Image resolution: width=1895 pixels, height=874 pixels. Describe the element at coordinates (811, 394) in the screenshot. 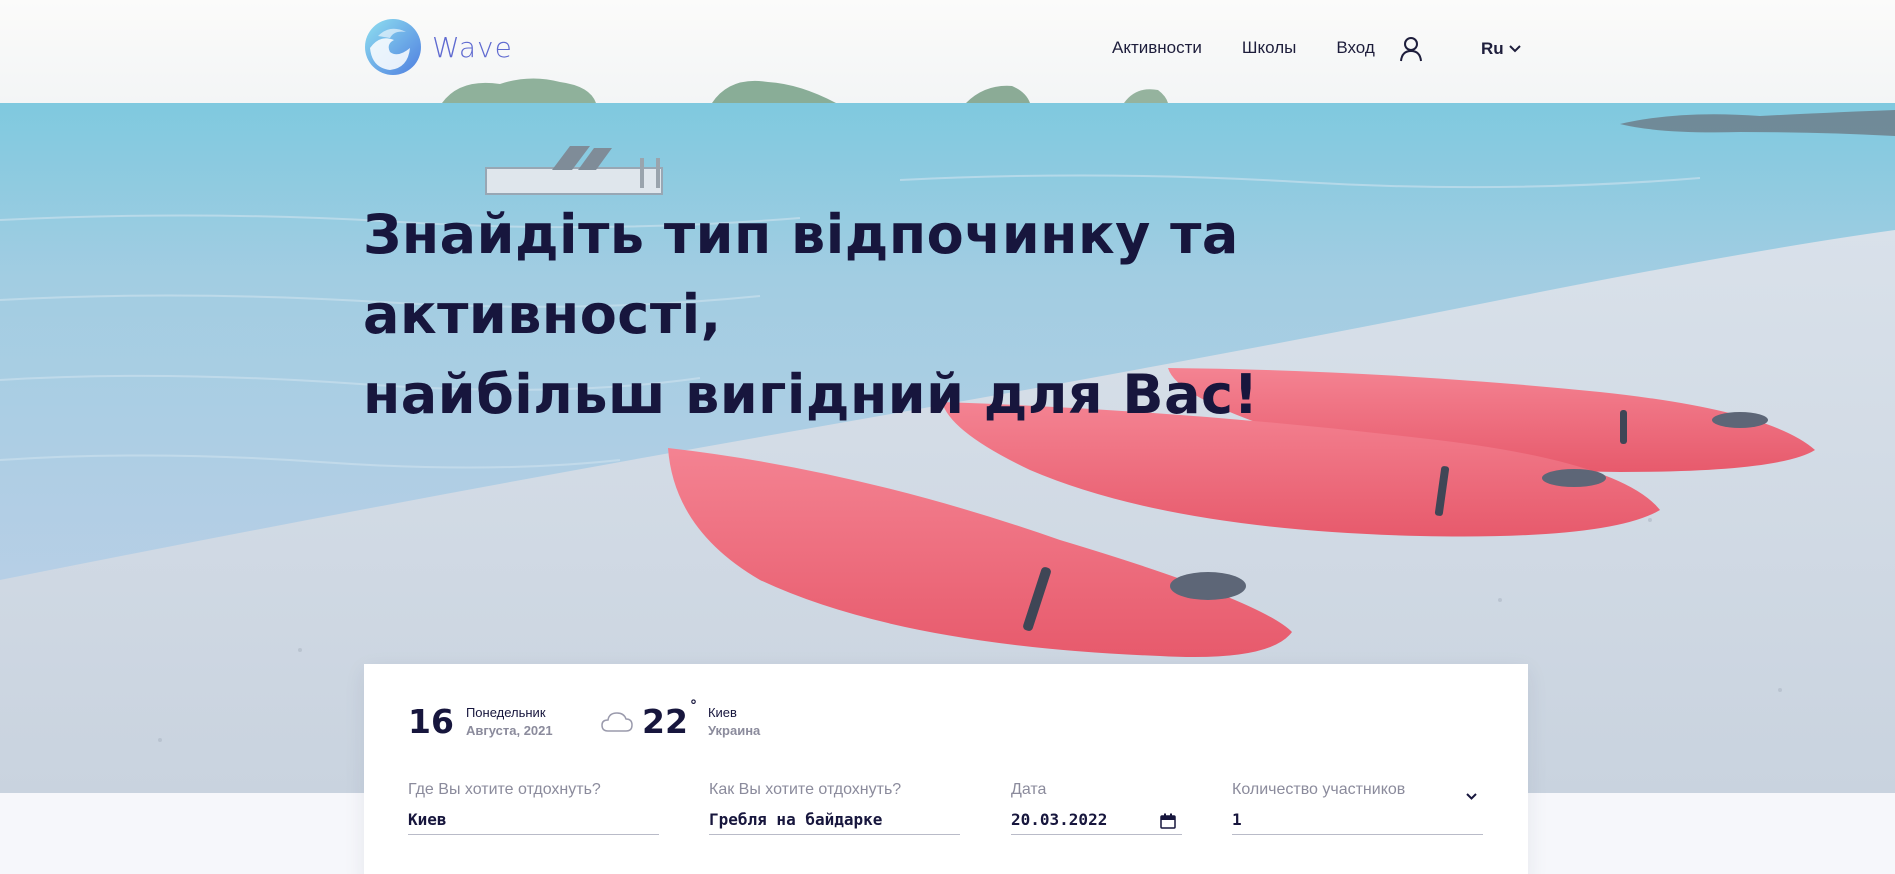

I see `hero-headline-line2: найбільш вигідний для Вас!` at that location.